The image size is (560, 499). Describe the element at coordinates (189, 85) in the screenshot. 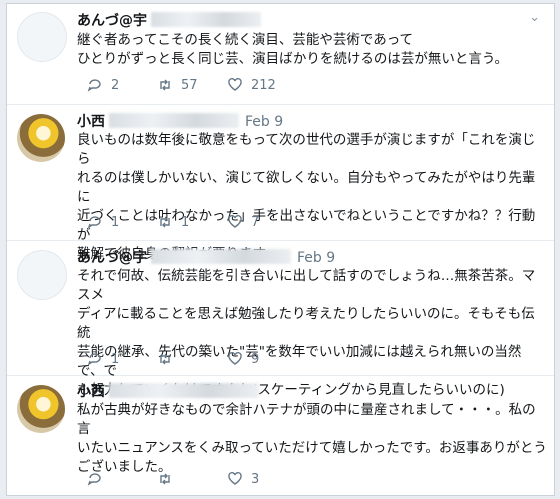

I see `retweet-count: 57` at that location.